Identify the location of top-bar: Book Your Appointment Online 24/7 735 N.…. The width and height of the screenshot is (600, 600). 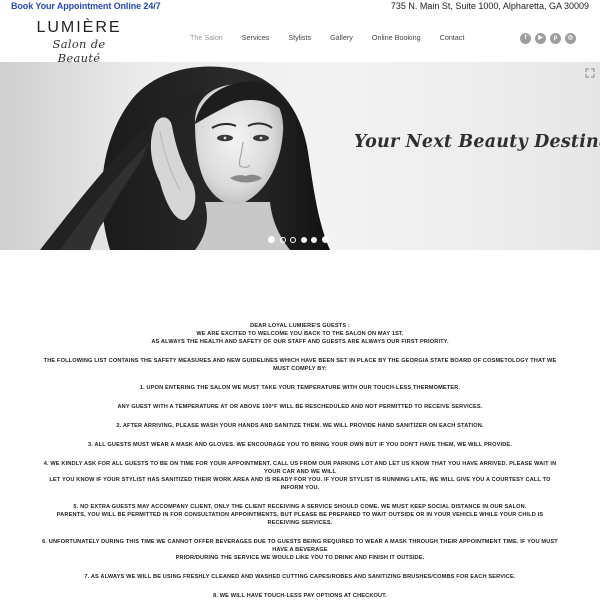
(300, 7).